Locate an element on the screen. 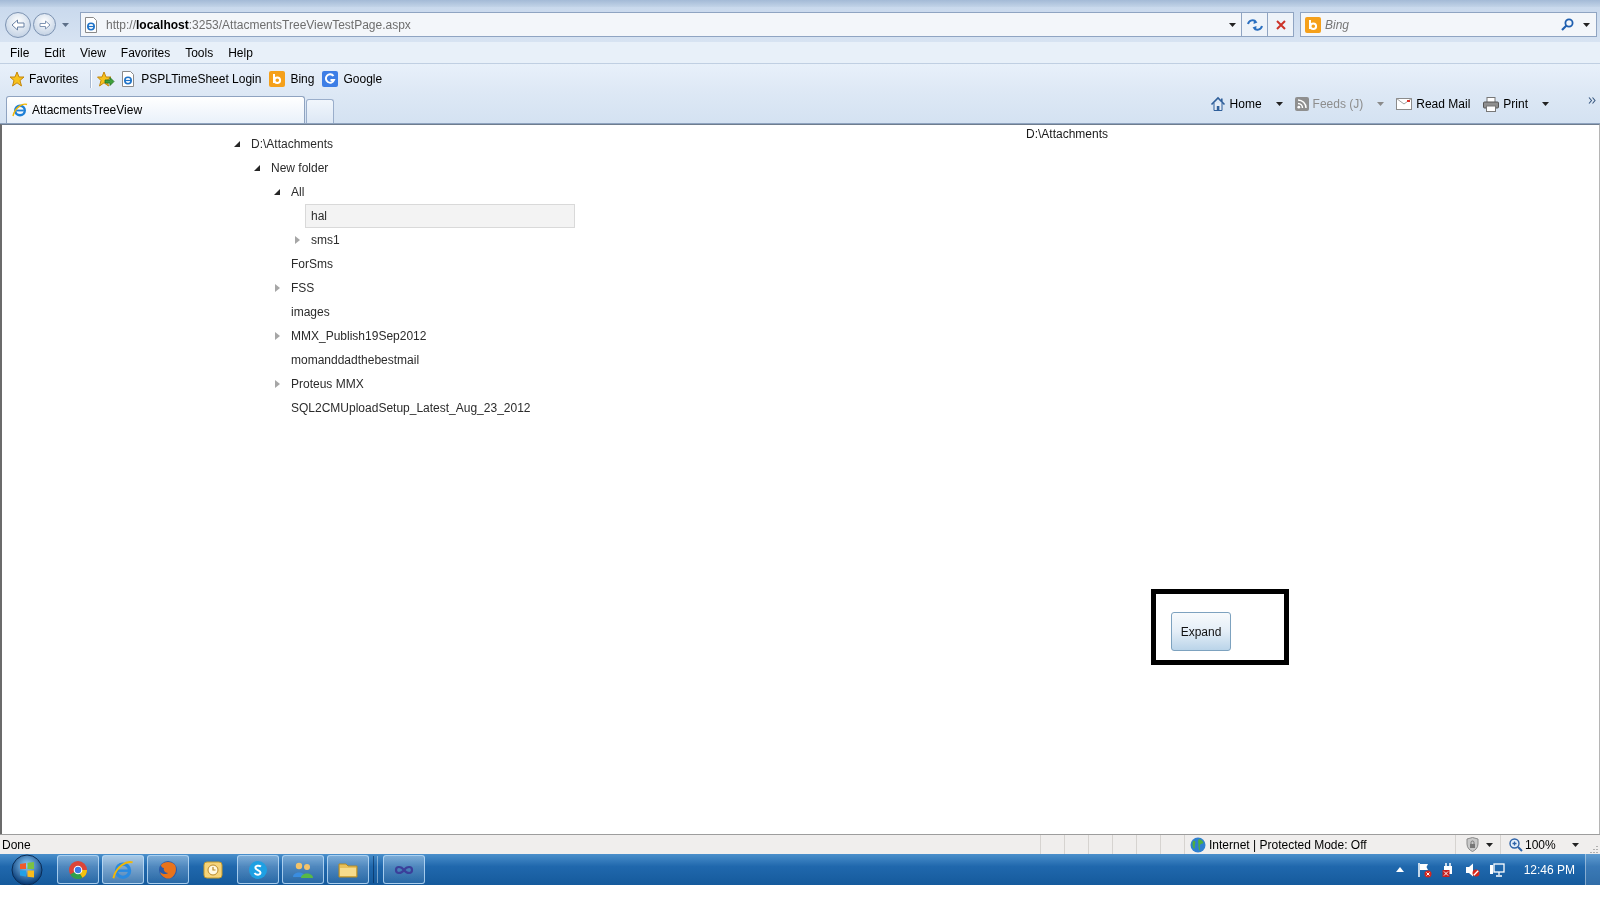 This screenshot has height=900, width=1600. tree-item: New folder is located at coordinates (300, 168).